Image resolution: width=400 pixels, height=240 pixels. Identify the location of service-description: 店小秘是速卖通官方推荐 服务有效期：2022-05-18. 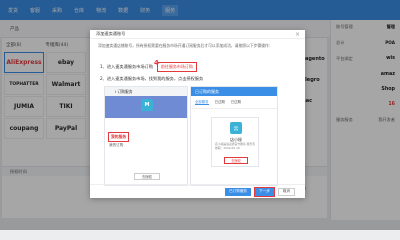
(235, 146).